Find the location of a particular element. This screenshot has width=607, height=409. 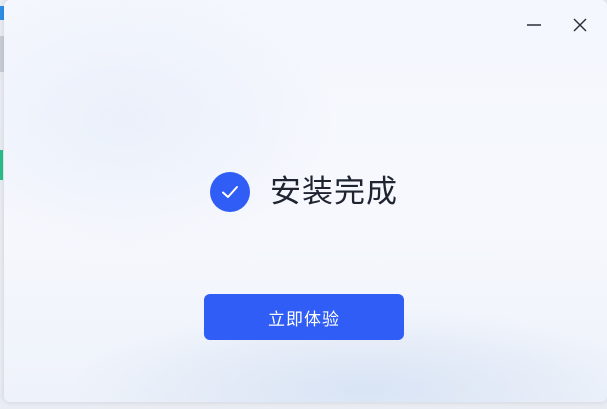

checkmark-icon is located at coordinates (230, 192).